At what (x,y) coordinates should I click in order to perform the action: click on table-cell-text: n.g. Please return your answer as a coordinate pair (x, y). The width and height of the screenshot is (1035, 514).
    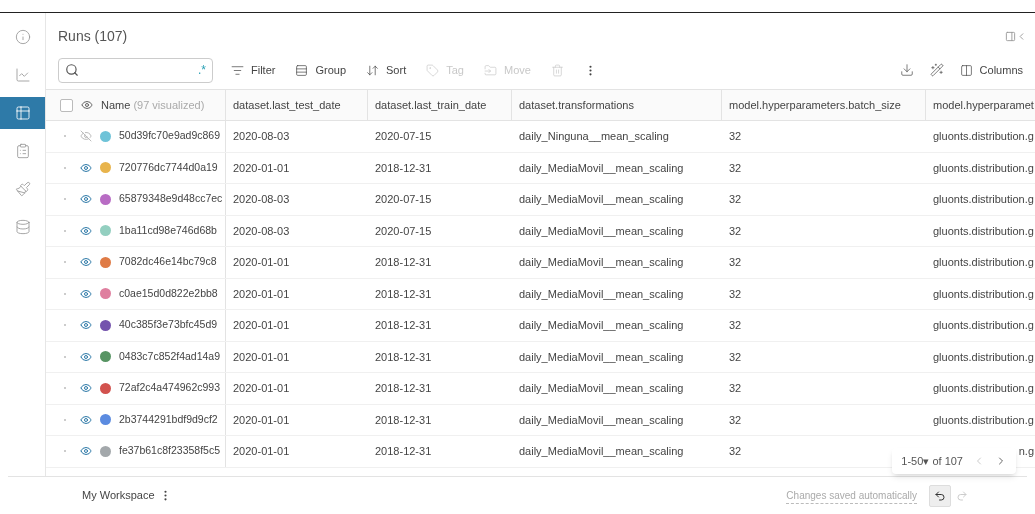
    Looking at the image, I should click on (1026, 451).